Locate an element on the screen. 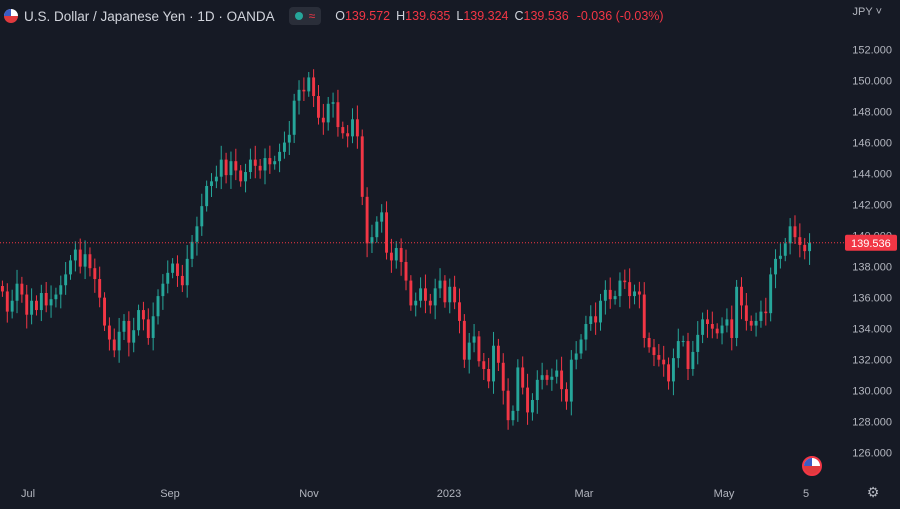  symbol-title: U.S. Dollar / Japanese Yen · 1D · OANDA is located at coordinates (149, 16).